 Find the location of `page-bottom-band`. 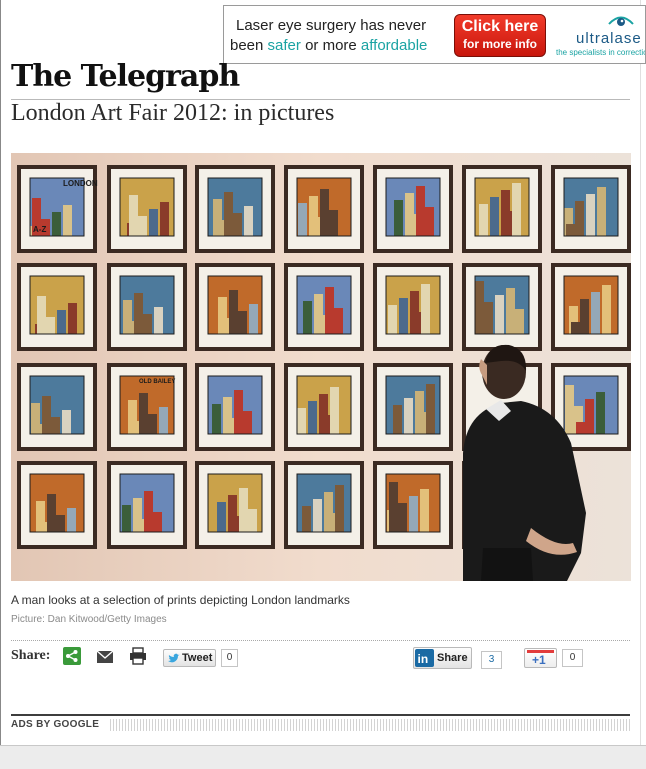

page-bottom-band is located at coordinates (323, 757).